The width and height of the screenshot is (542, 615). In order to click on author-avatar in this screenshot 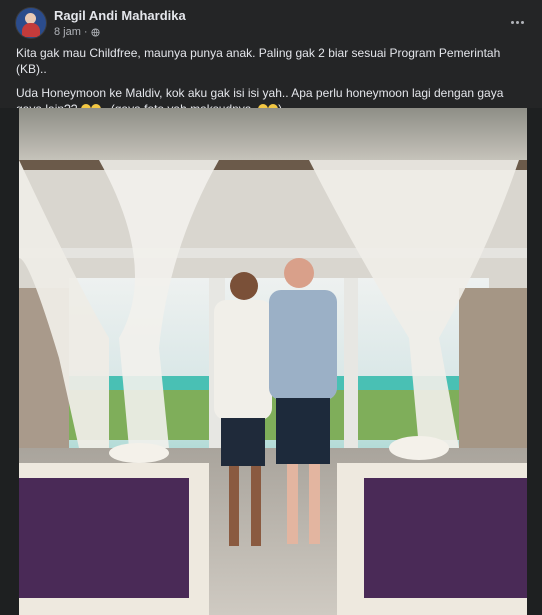, I will do `click(31, 23)`.